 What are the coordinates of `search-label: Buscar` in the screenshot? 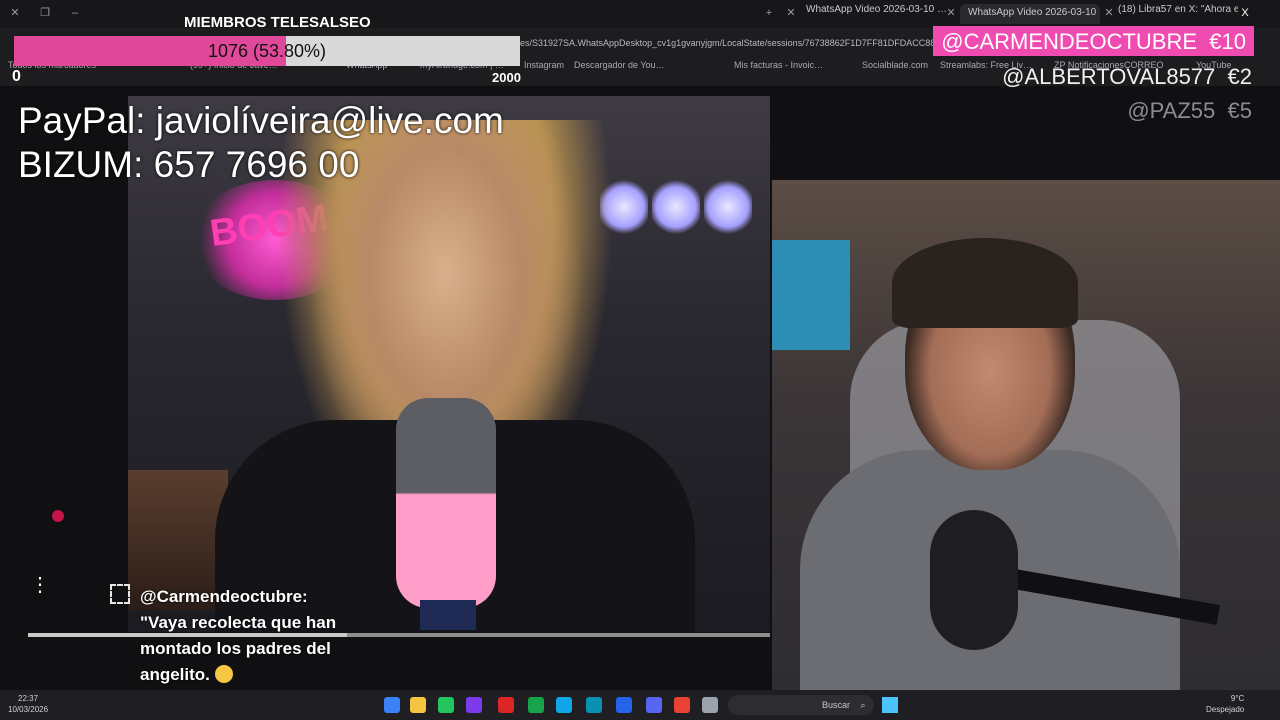 It's located at (836, 705).